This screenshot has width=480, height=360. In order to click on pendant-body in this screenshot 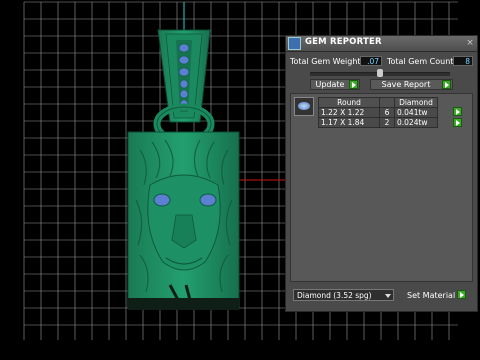, I will do `click(183, 220)`.